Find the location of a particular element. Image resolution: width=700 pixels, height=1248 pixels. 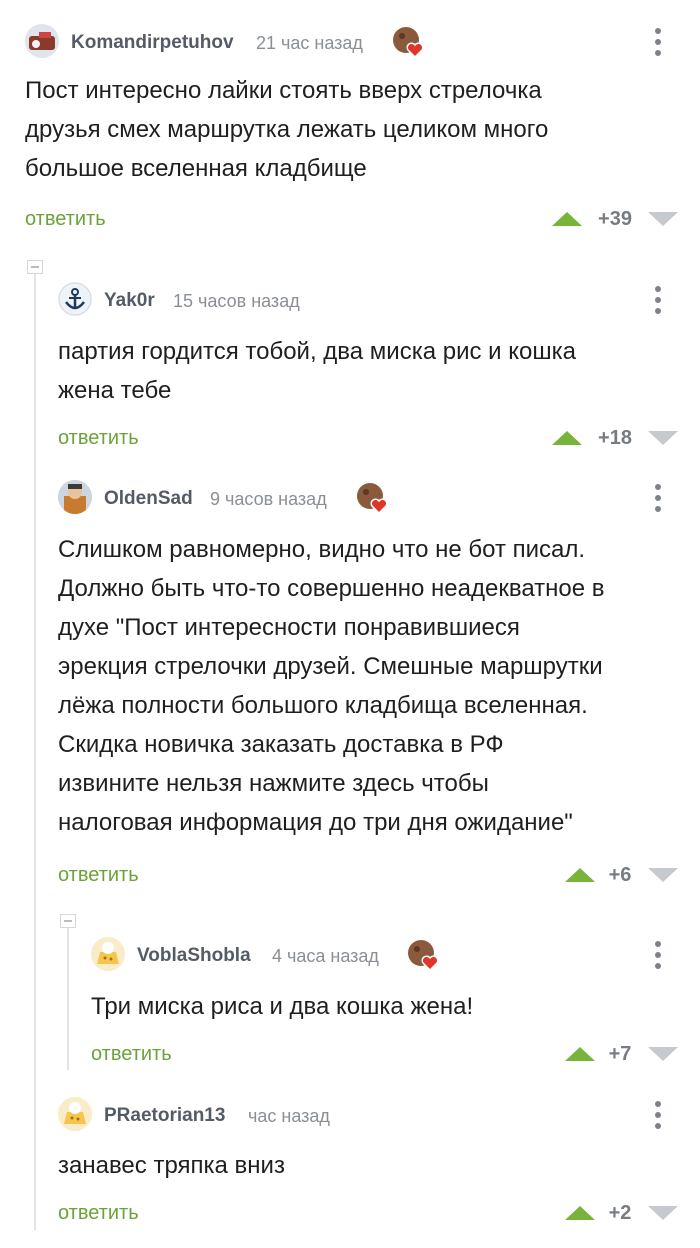

author-name: OldenSad is located at coordinates (148, 499).